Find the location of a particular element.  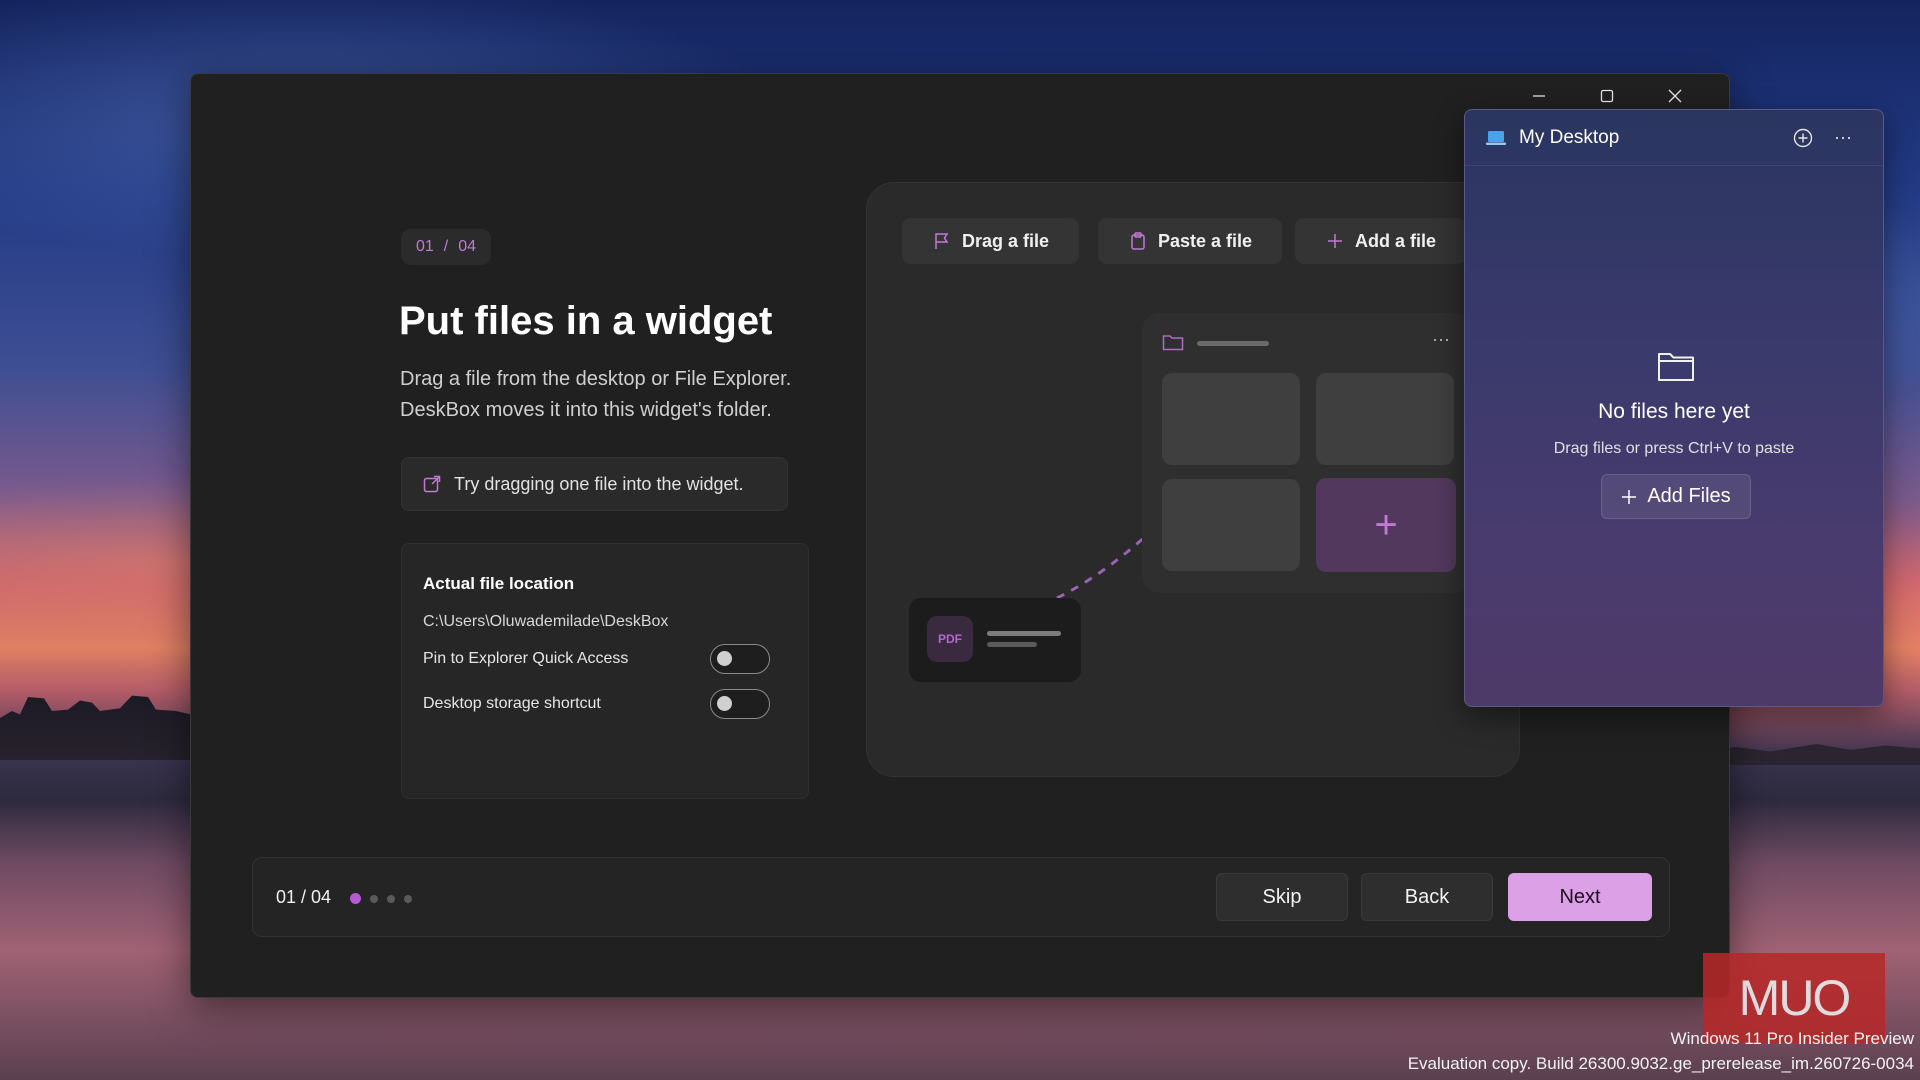

mini-drop-target: + is located at coordinates (1386, 525).